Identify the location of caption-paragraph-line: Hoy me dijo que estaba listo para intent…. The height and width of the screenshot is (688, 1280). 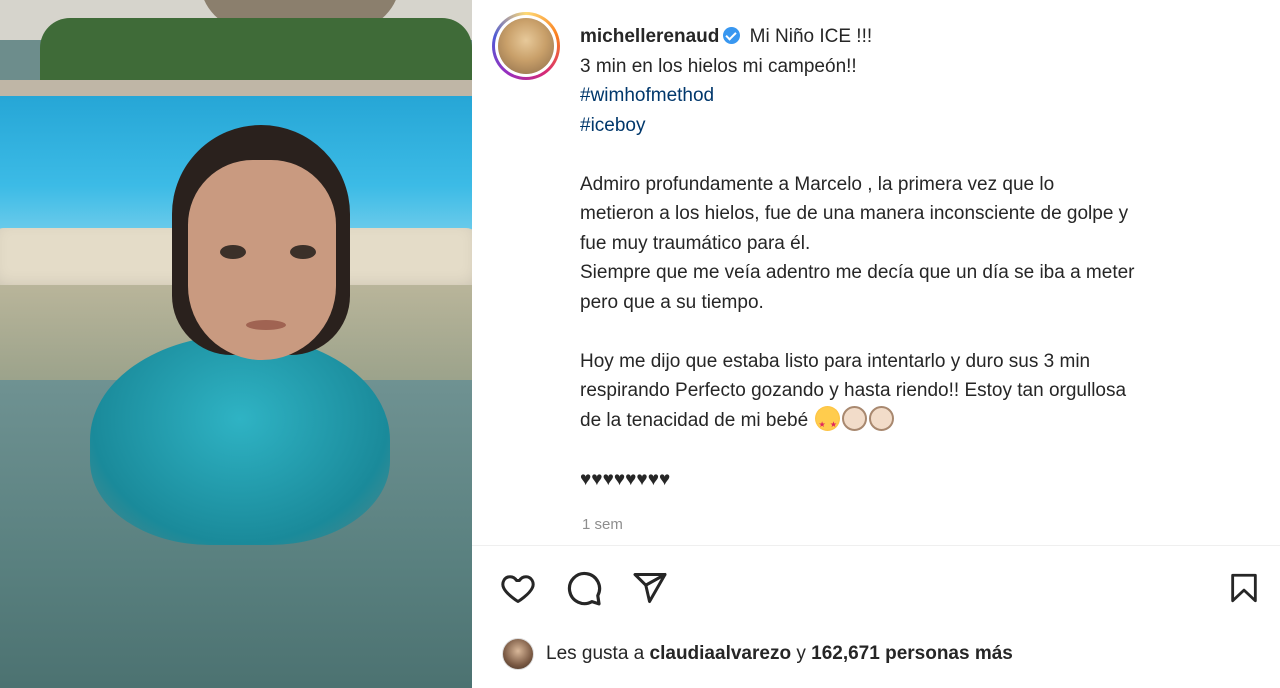
(835, 361).